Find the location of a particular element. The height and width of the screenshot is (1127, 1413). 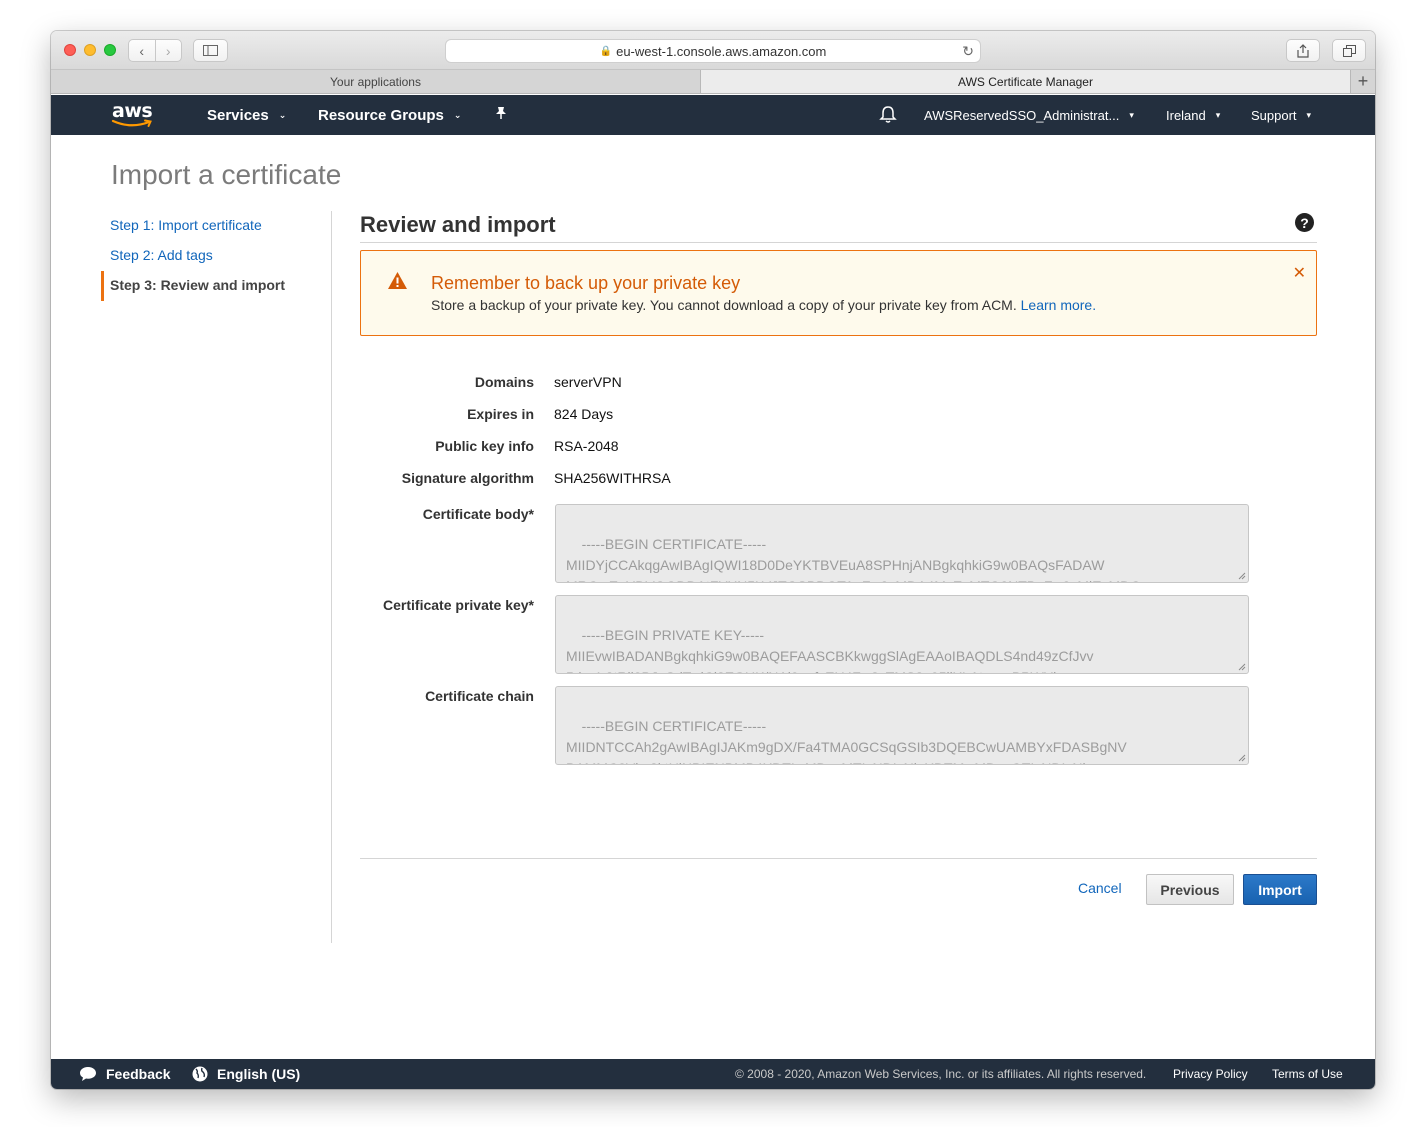

step-add-tags: Step 2: Add tags is located at coordinates (216, 256).